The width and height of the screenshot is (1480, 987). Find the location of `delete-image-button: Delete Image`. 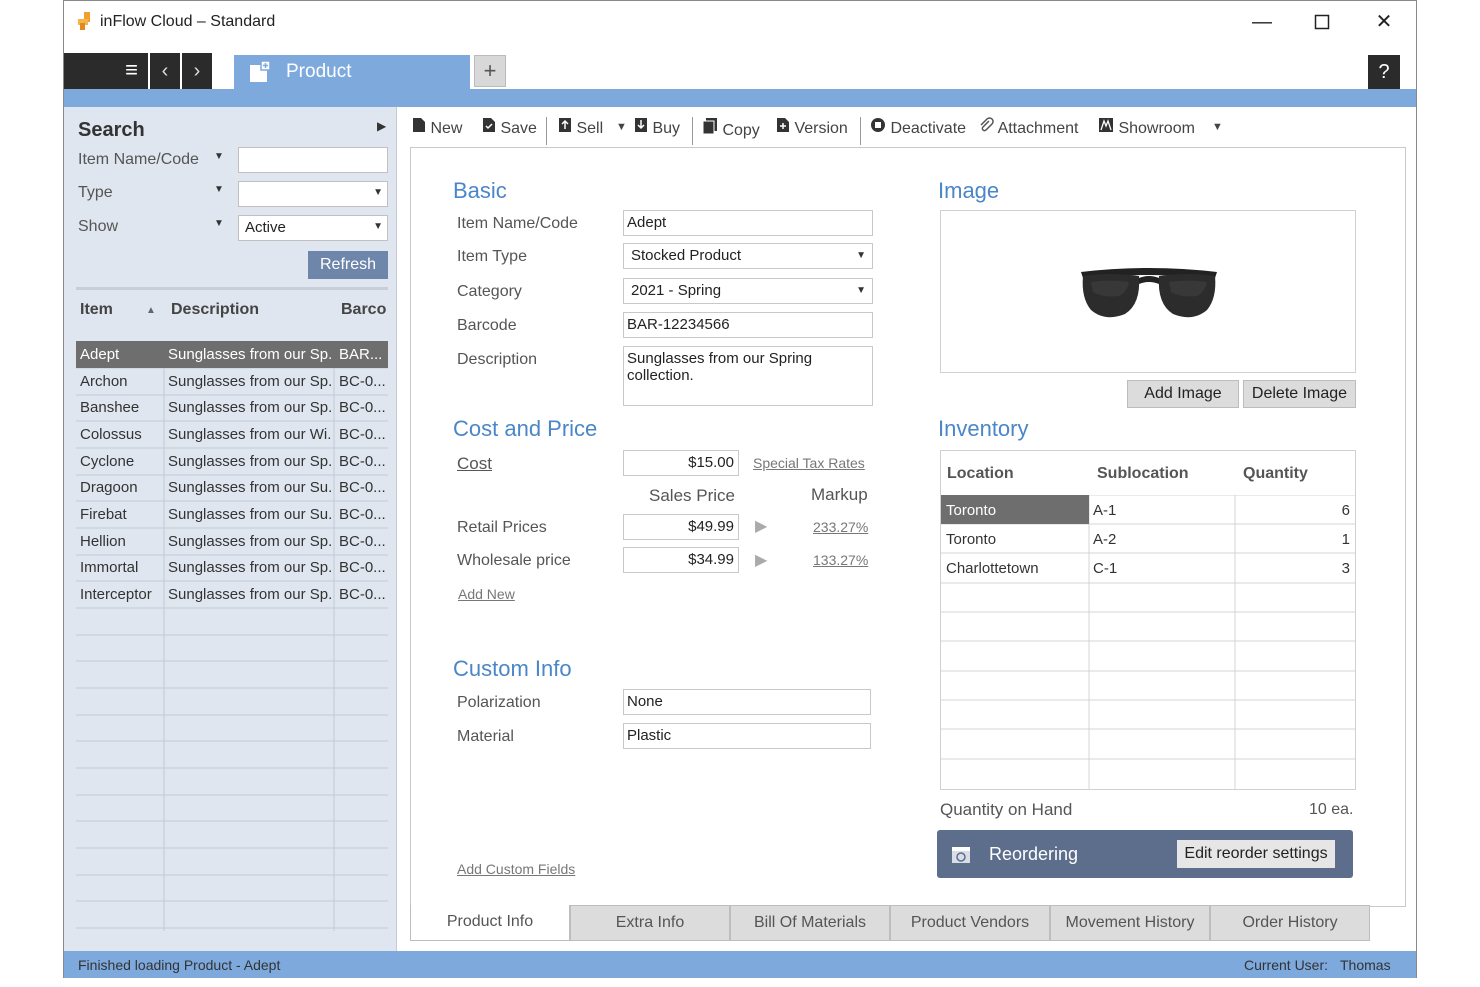

delete-image-button: Delete Image is located at coordinates (1299, 394).